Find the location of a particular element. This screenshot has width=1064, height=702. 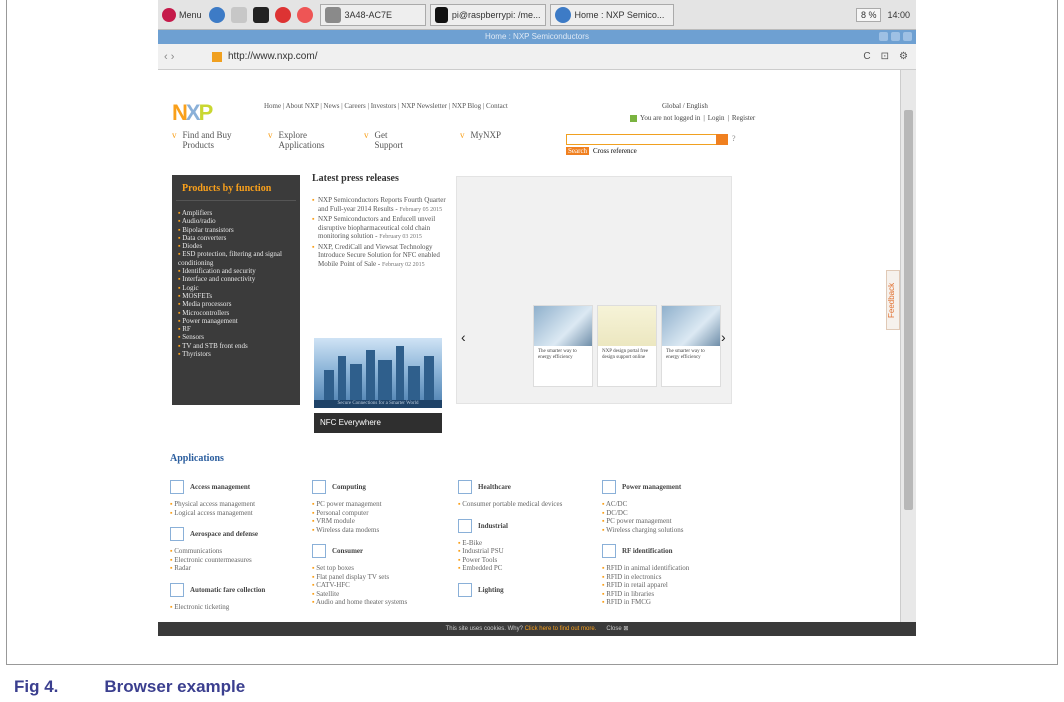

app-item: Communications is located at coordinates (238, 551).